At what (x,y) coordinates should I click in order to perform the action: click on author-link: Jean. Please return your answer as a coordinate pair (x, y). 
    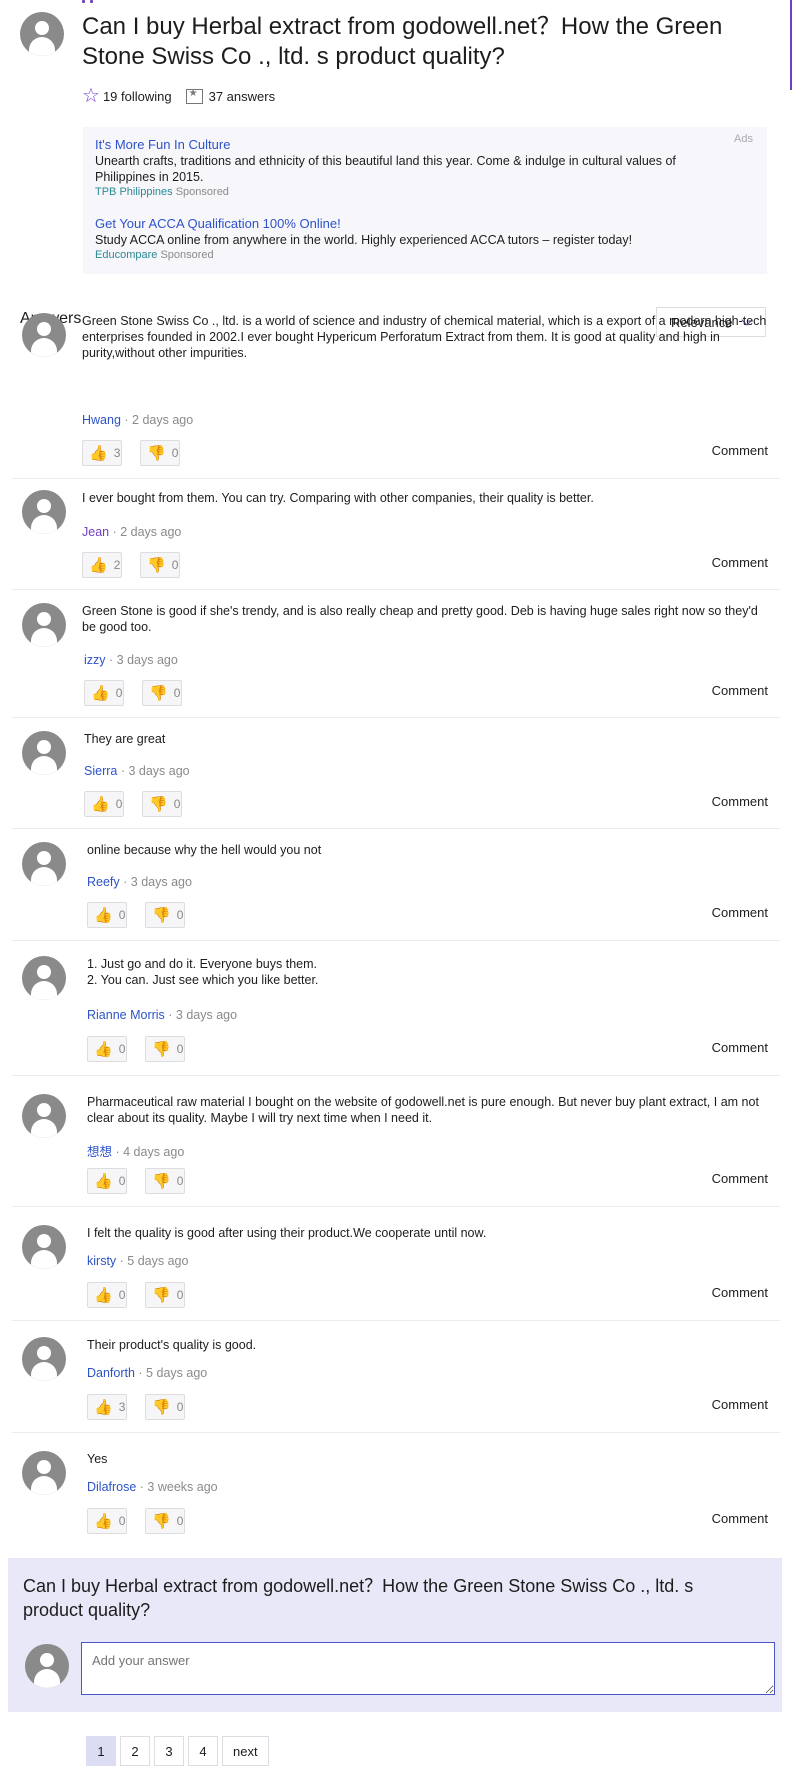
    Looking at the image, I should click on (95, 532).